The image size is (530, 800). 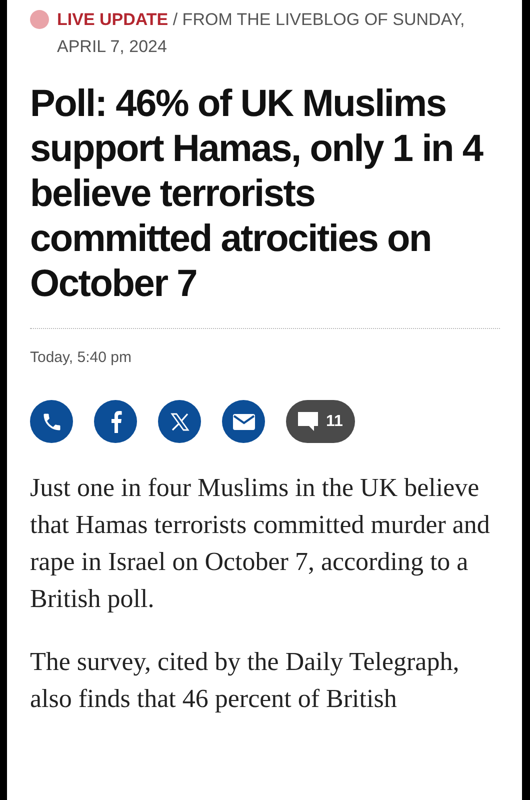 What do you see at coordinates (308, 421) in the screenshot?
I see `speech-bubble-icon` at bounding box center [308, 421].